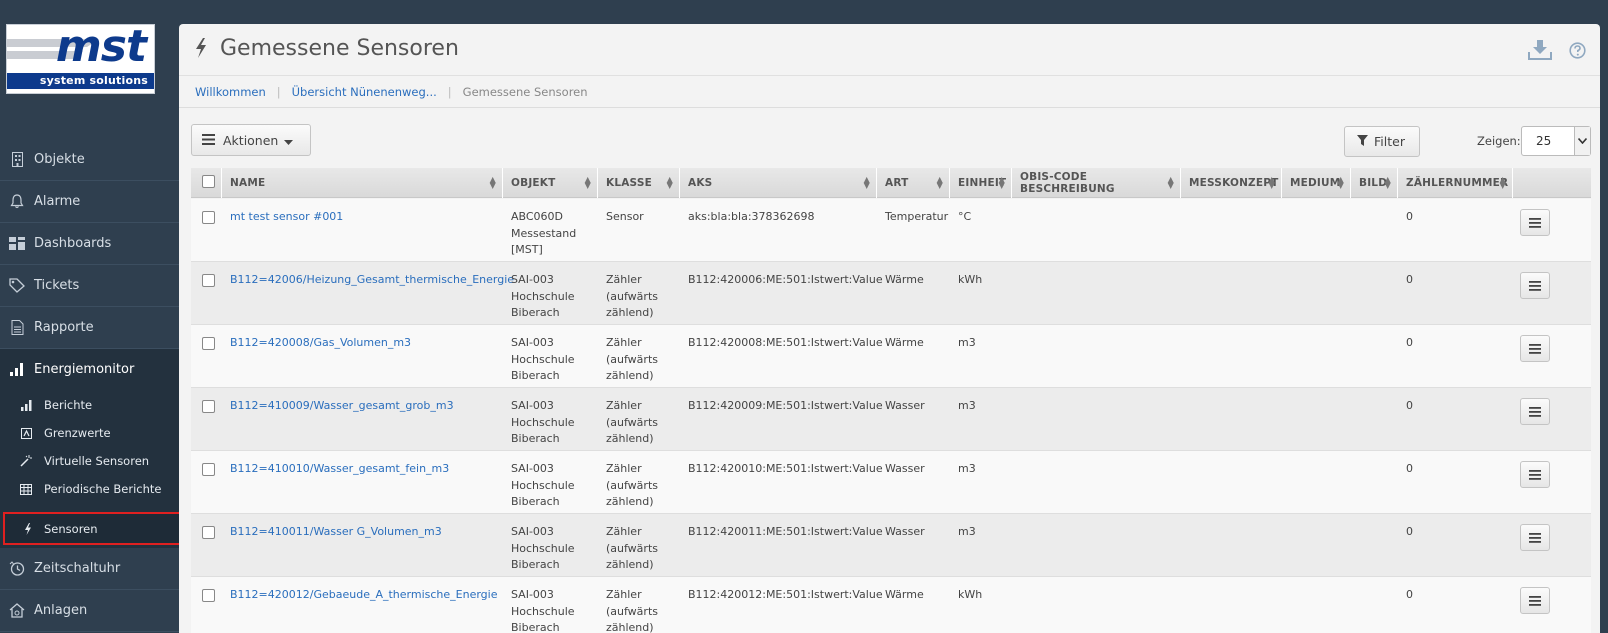 The width and height of the screenshot is (1608, 633). What do you see at coordinates (1382, 141) in the screenshot?
I see `filter-button: Filter` at bounding box center [1382, 141].